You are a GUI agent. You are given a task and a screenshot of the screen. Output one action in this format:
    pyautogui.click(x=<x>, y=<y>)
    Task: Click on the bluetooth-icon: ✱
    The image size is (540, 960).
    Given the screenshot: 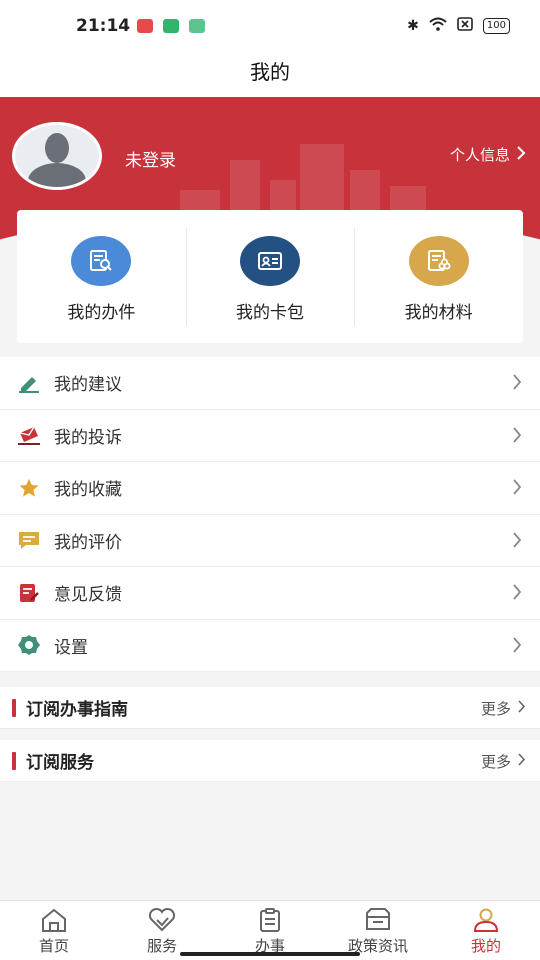 What is the action you would take?
    pyautogui.click(x=413, y=26)
    